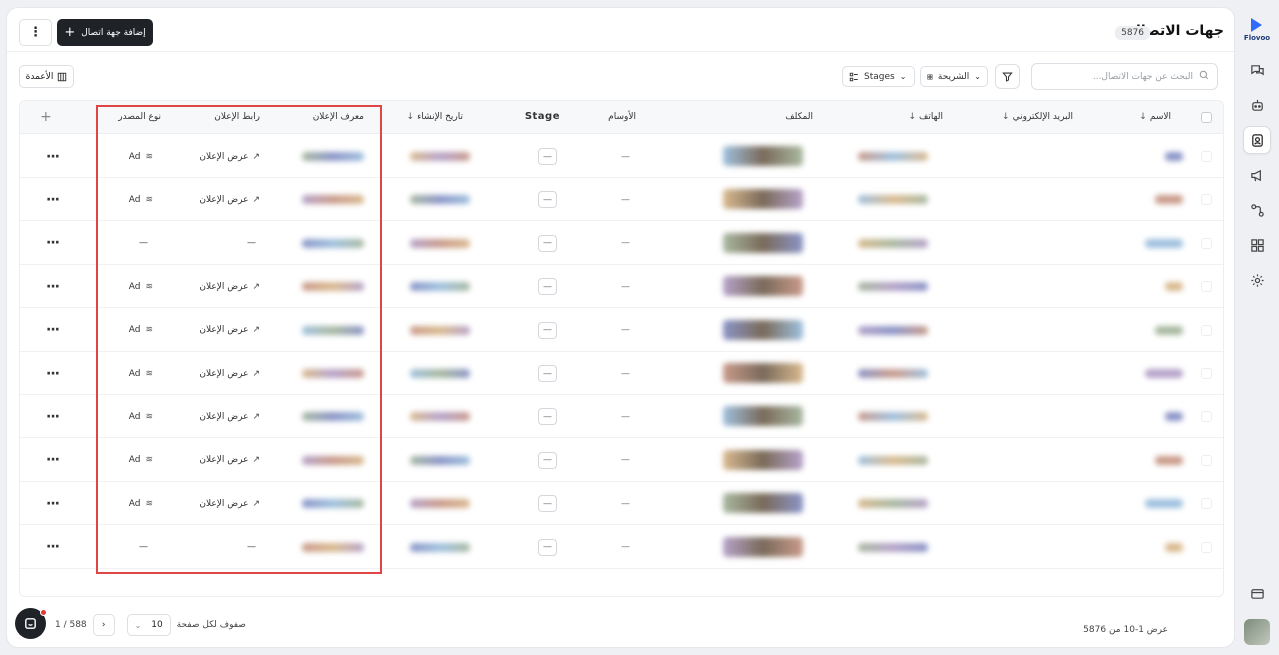 This screenshot has height=655, width=1279. Describe the element at coordinates (435, 117) in the screenshot. I see `column-header-created: تاريخ الإنشاء ↓` at that location.